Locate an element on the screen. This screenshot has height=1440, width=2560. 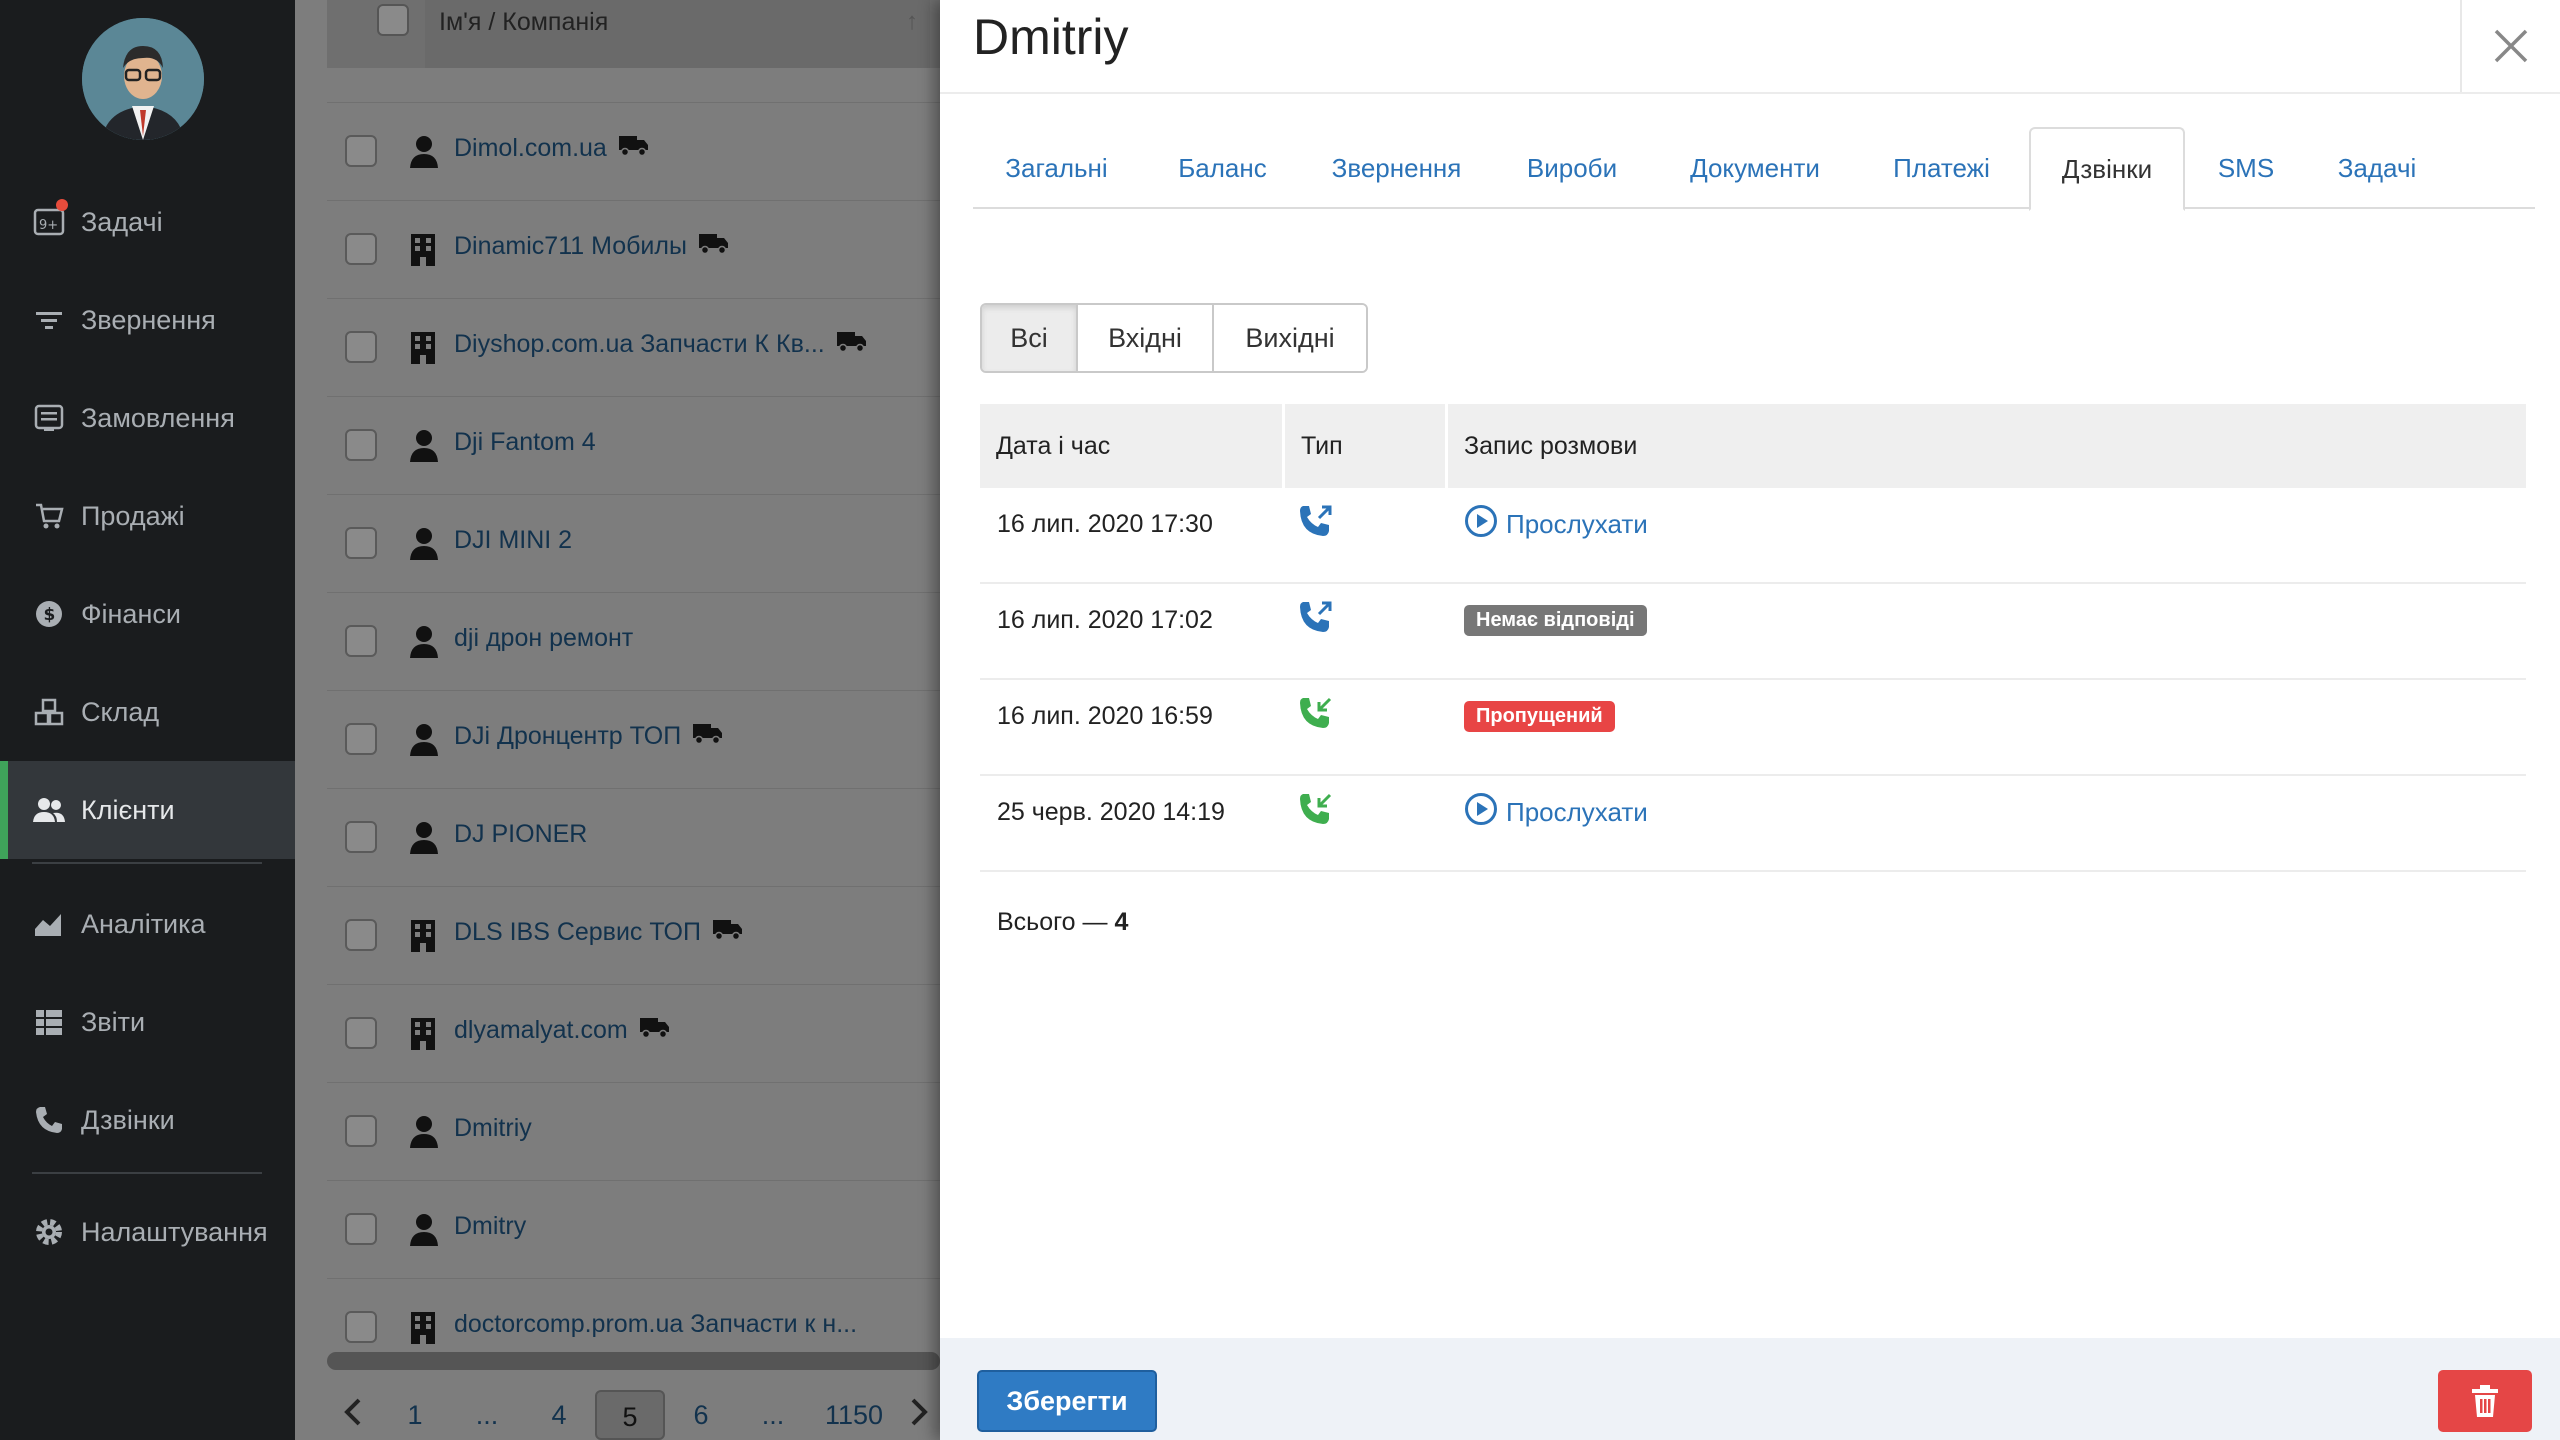
client-name-link: DJi Дронцентр ТОП is located at coordinates (588, 737).